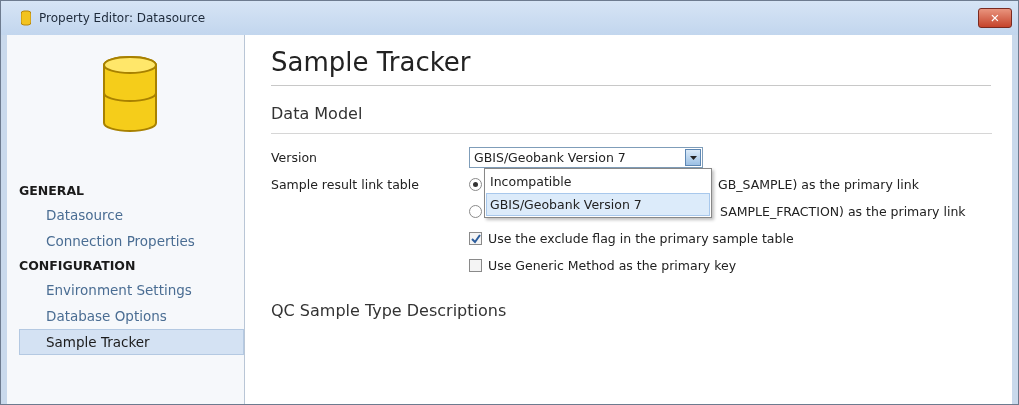 This screenshot has height=405, width=1019. Describe the element at coordinates (693, 157) in the screenshot. I see `caret-icon` at that location.